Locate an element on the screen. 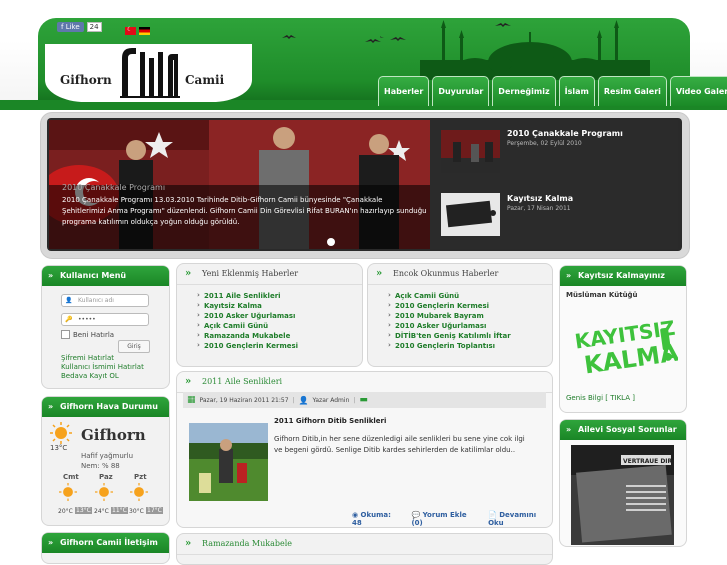  family-panel: » Ailevi Sosyal Sorunlar VERTRAUE DIR is located at coordinates (623, 483).